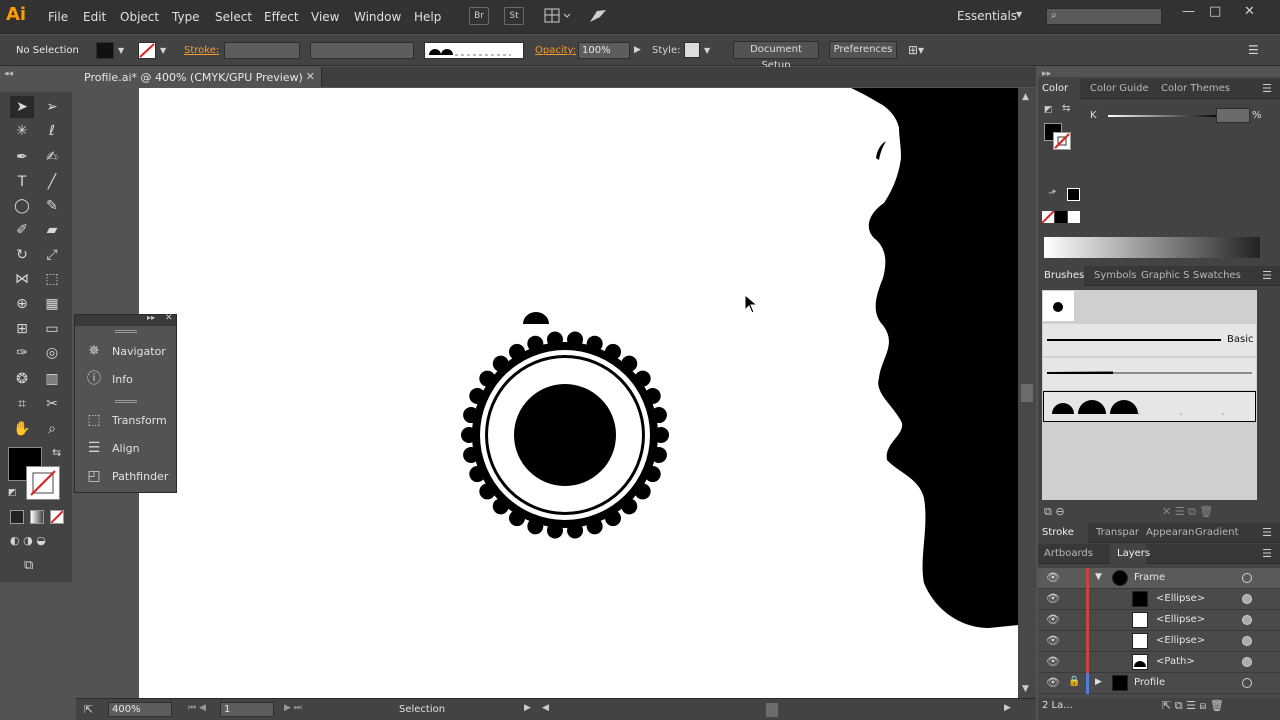 This screenshot has width=1280, height=720. Describe the element at coordinates (1149, 374) in the screenshot. I see `brush-taper` at that location.